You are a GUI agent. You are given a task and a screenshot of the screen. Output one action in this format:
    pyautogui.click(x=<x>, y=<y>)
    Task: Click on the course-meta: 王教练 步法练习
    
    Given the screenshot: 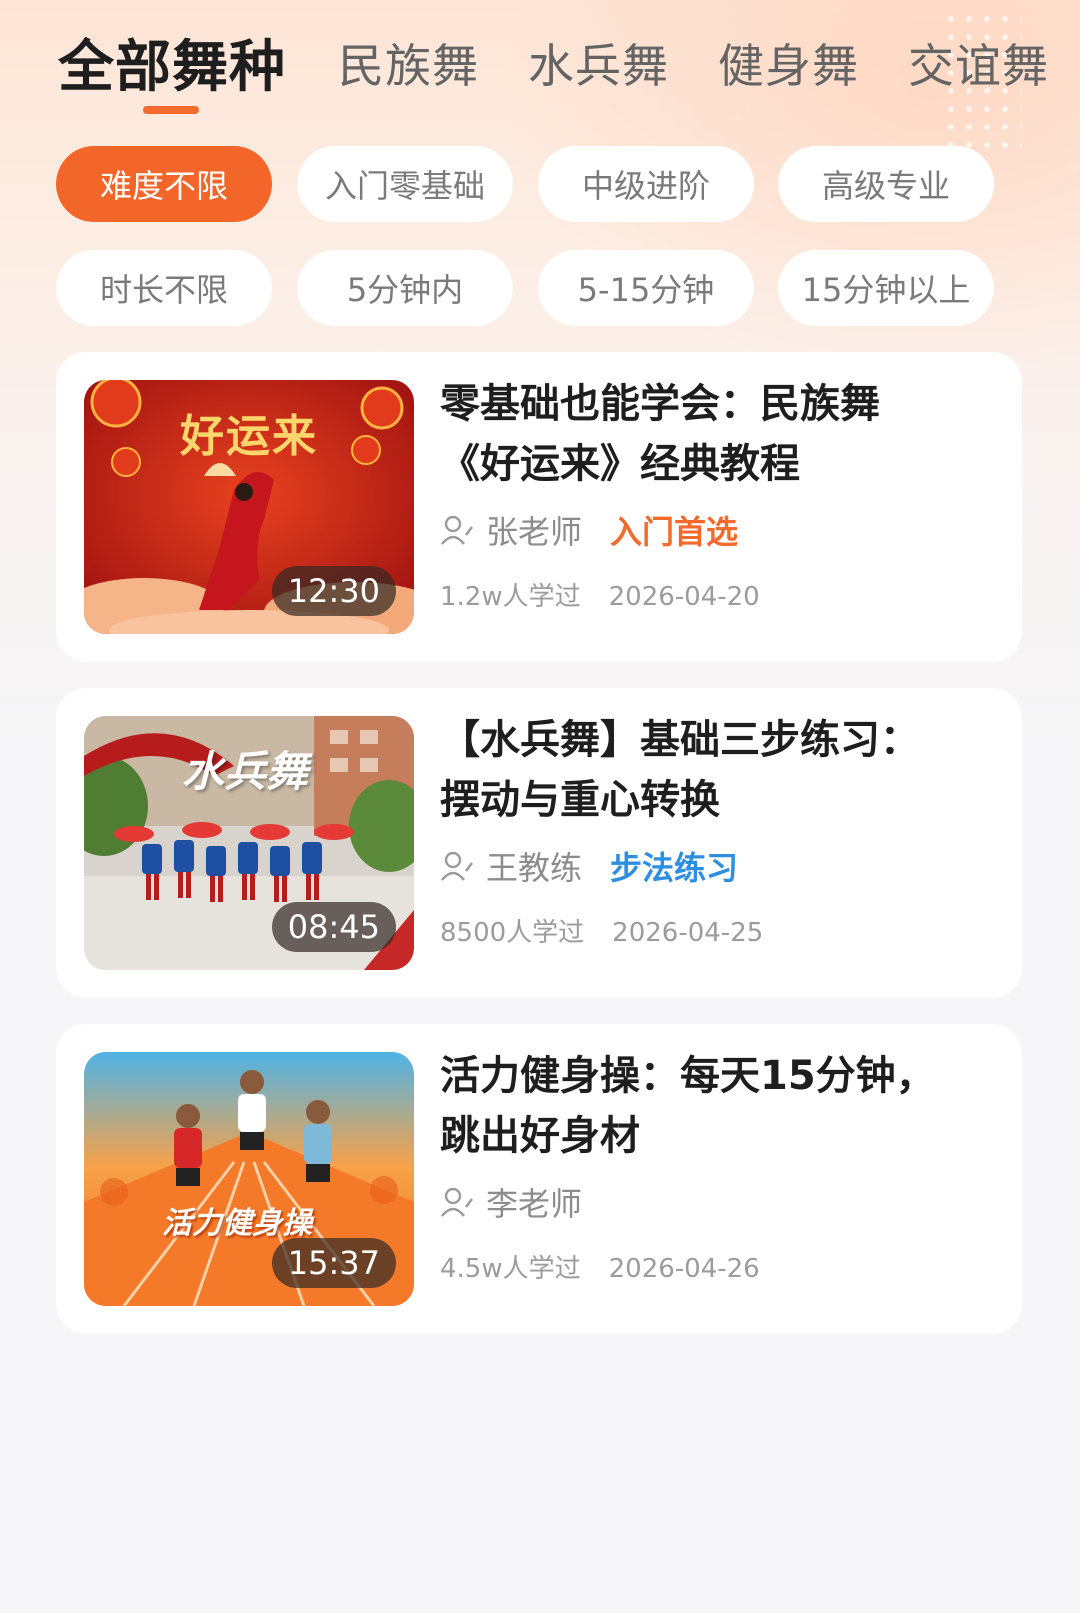 What is the action you would take?
    pyautogui.click(x=720, y=866)
    